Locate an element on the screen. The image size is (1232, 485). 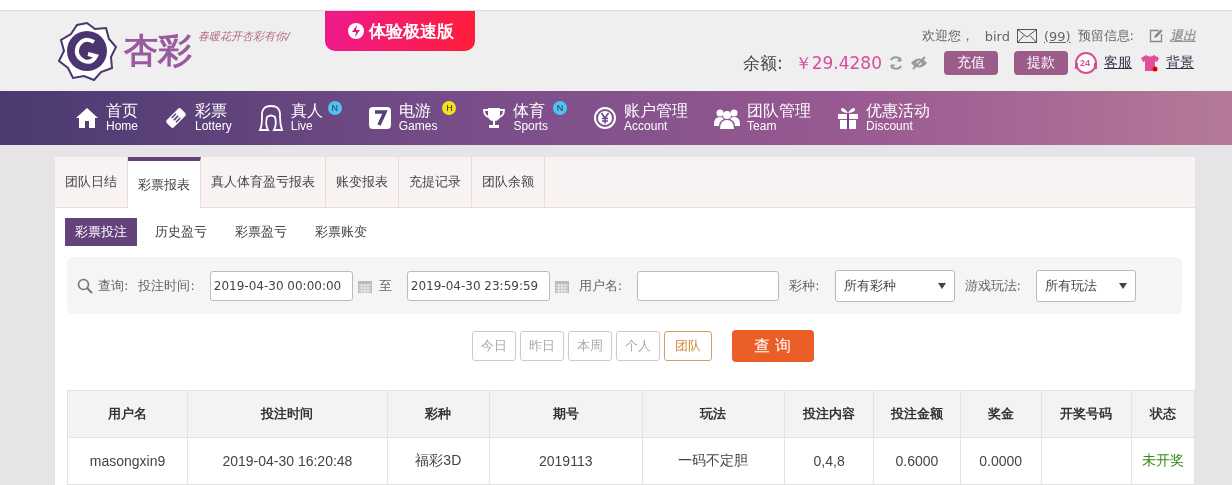
username-field is located at coordinates (708, 285).